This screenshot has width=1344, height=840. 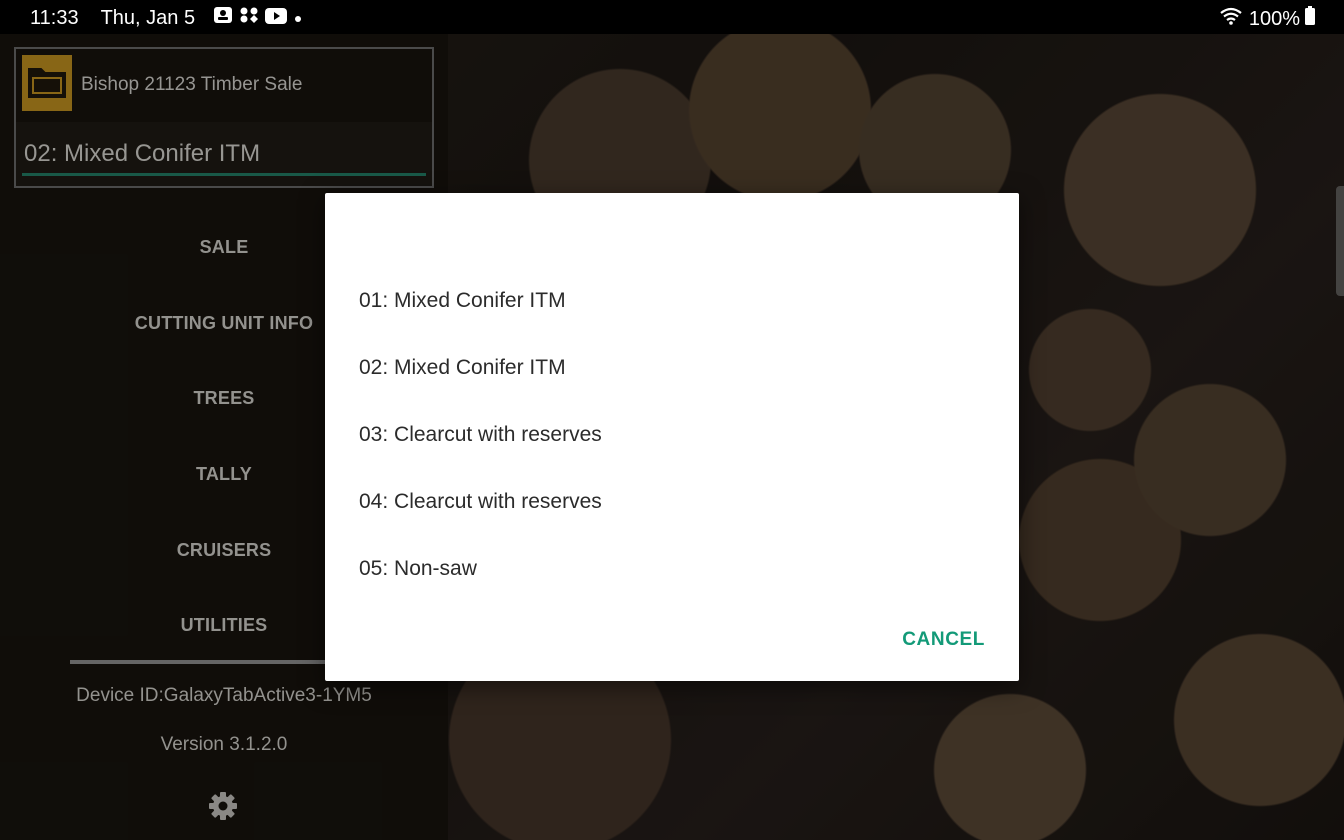 I want to click on status-right: 100%, so click(x=1267, y=19).